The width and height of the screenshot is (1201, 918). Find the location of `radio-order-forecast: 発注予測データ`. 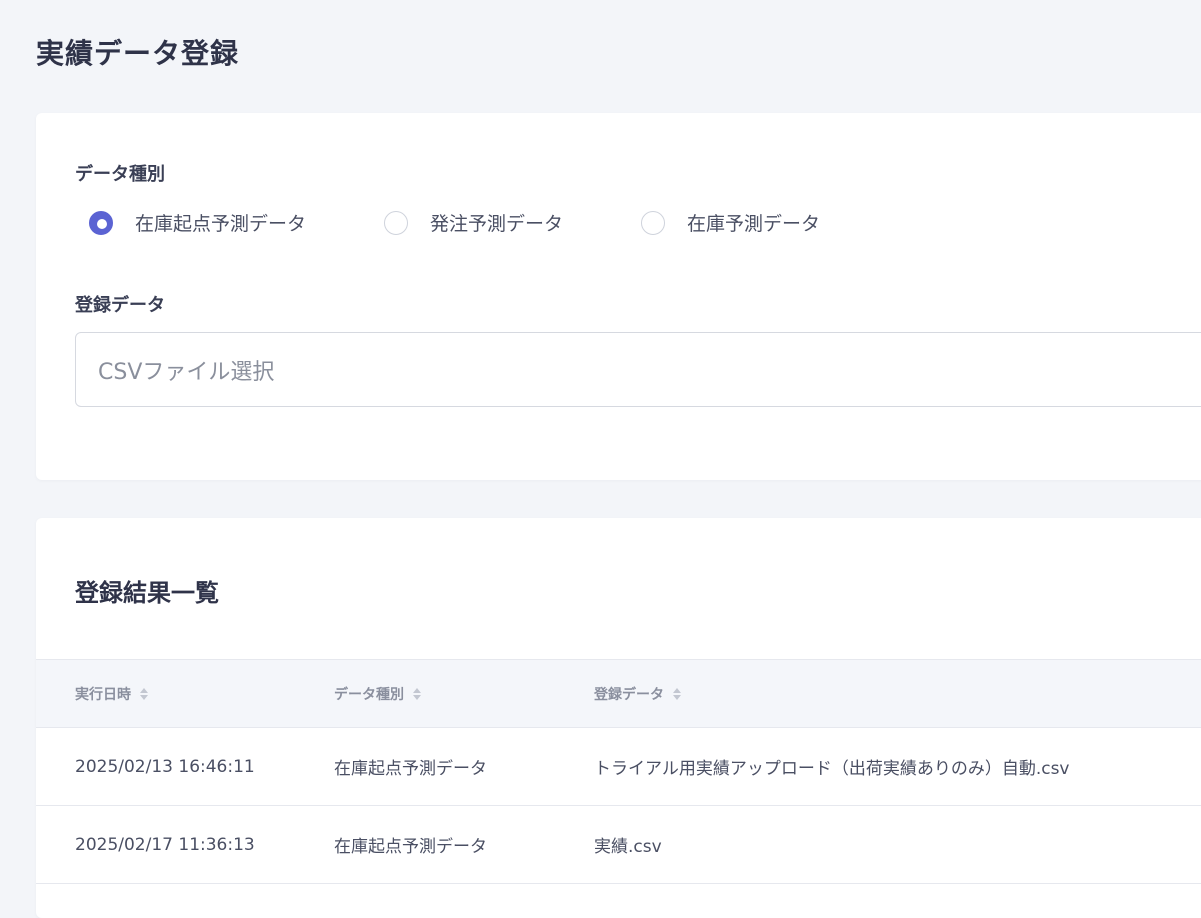

radio-order-forecast: 発注予測データ is located at coordinates (473, 222).